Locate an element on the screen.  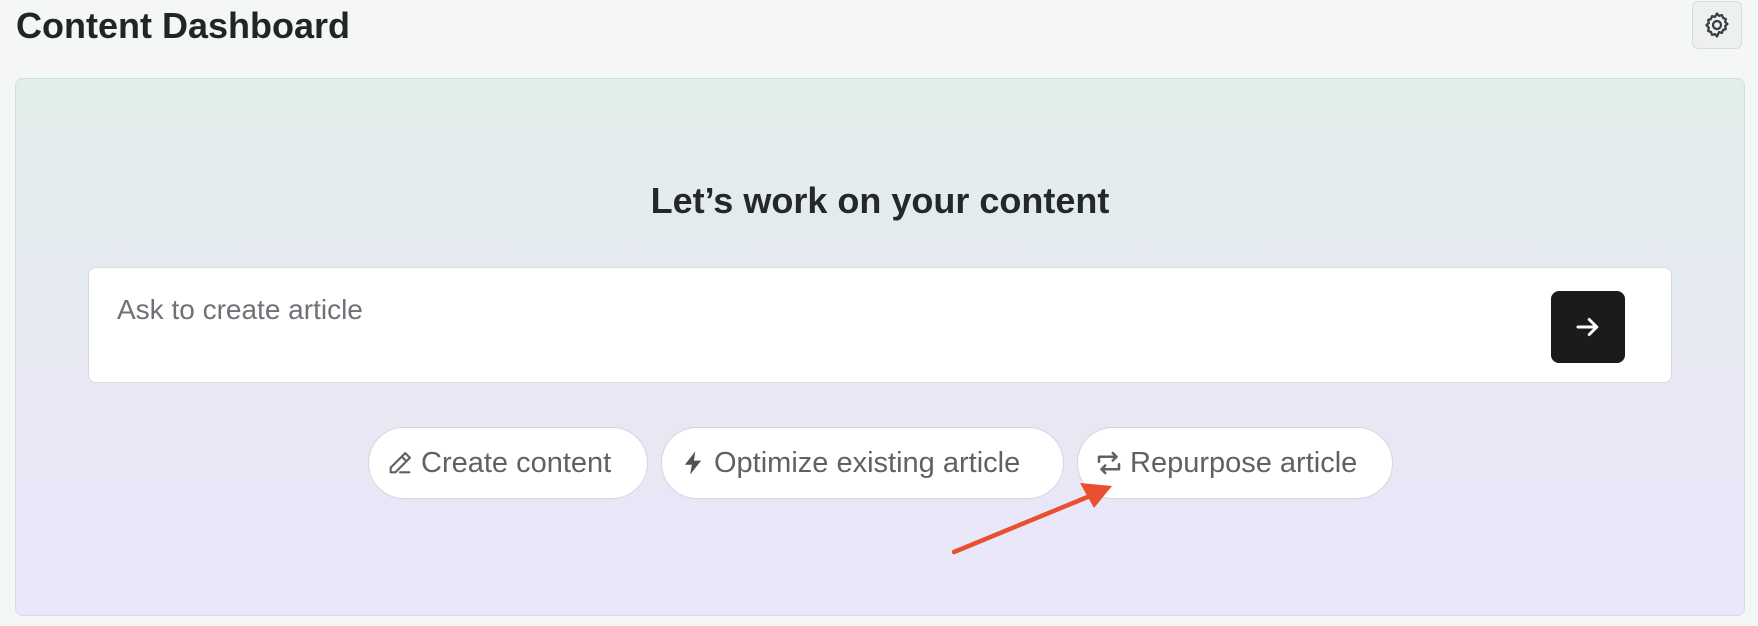
repurpose-article-button: Repurpose article is located at coordinates (1235, 463).